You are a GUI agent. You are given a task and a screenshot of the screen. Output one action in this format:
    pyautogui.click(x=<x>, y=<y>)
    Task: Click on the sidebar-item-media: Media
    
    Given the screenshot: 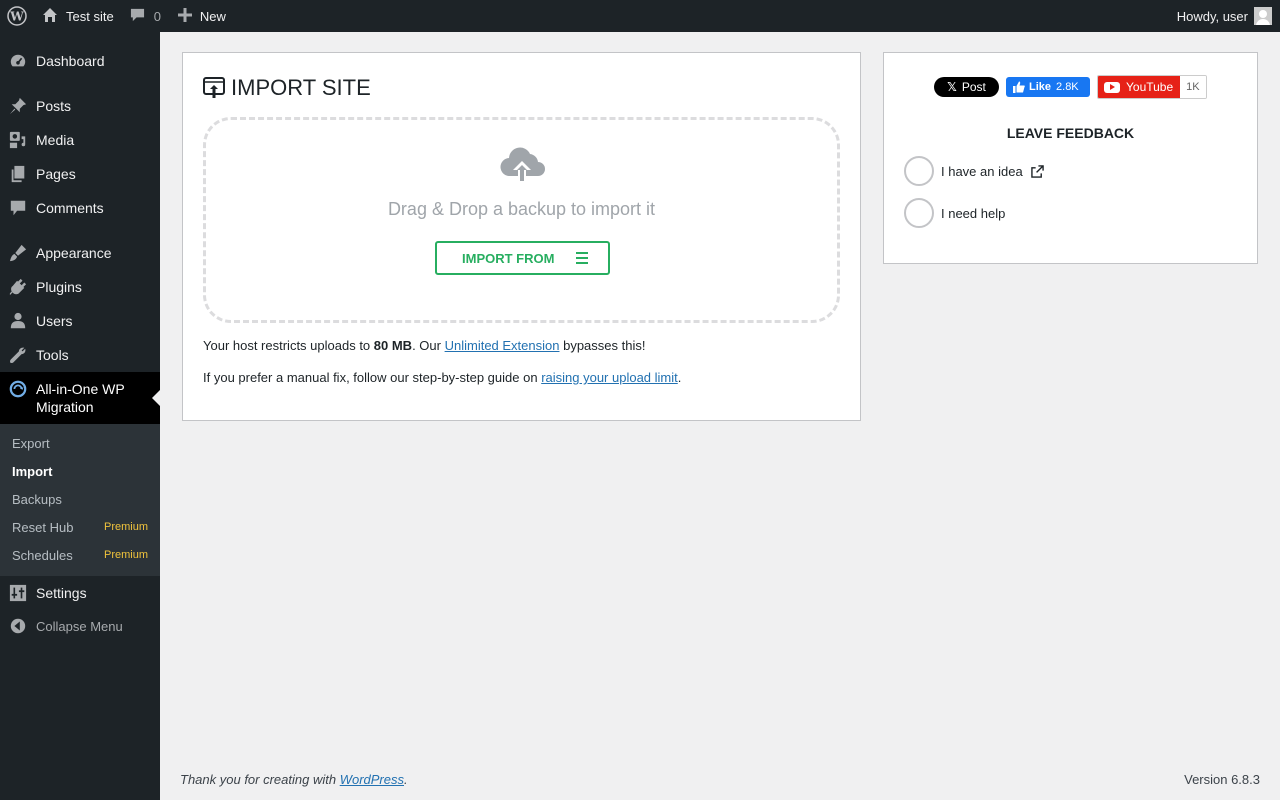 What is the action you would take?
    pyautogui.click(x=80, y=140)
    